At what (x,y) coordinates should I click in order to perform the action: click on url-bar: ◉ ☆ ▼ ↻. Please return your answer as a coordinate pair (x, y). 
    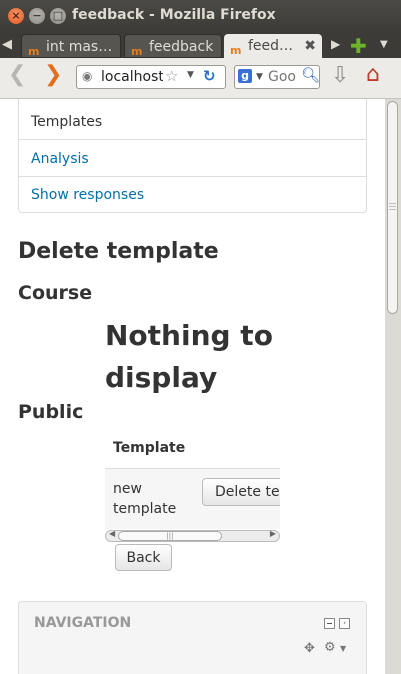
    Looking at the image, I should click on (151, 77).